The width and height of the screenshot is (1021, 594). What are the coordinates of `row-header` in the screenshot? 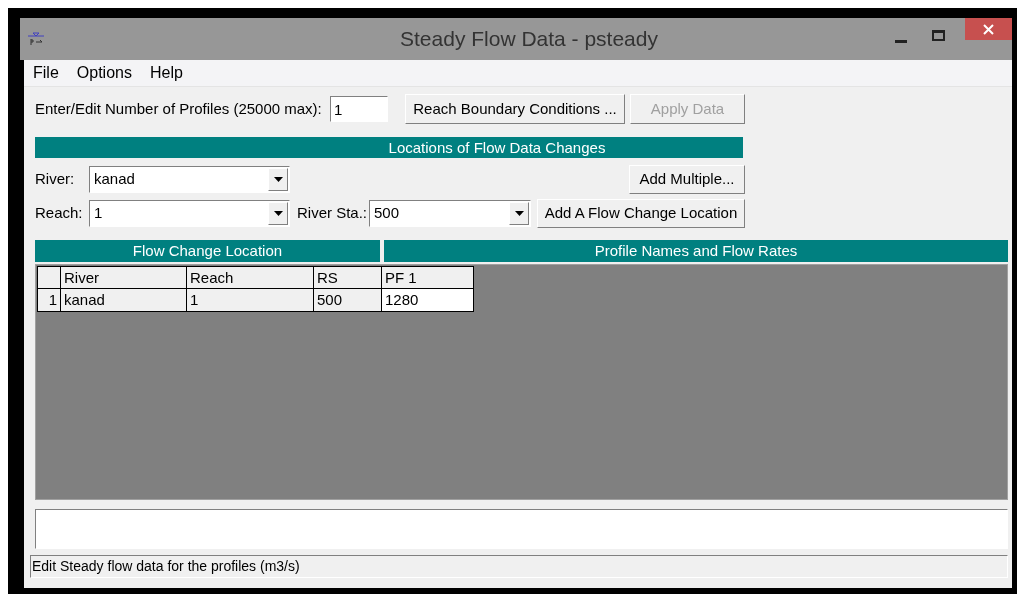 It's located at (49, 277).